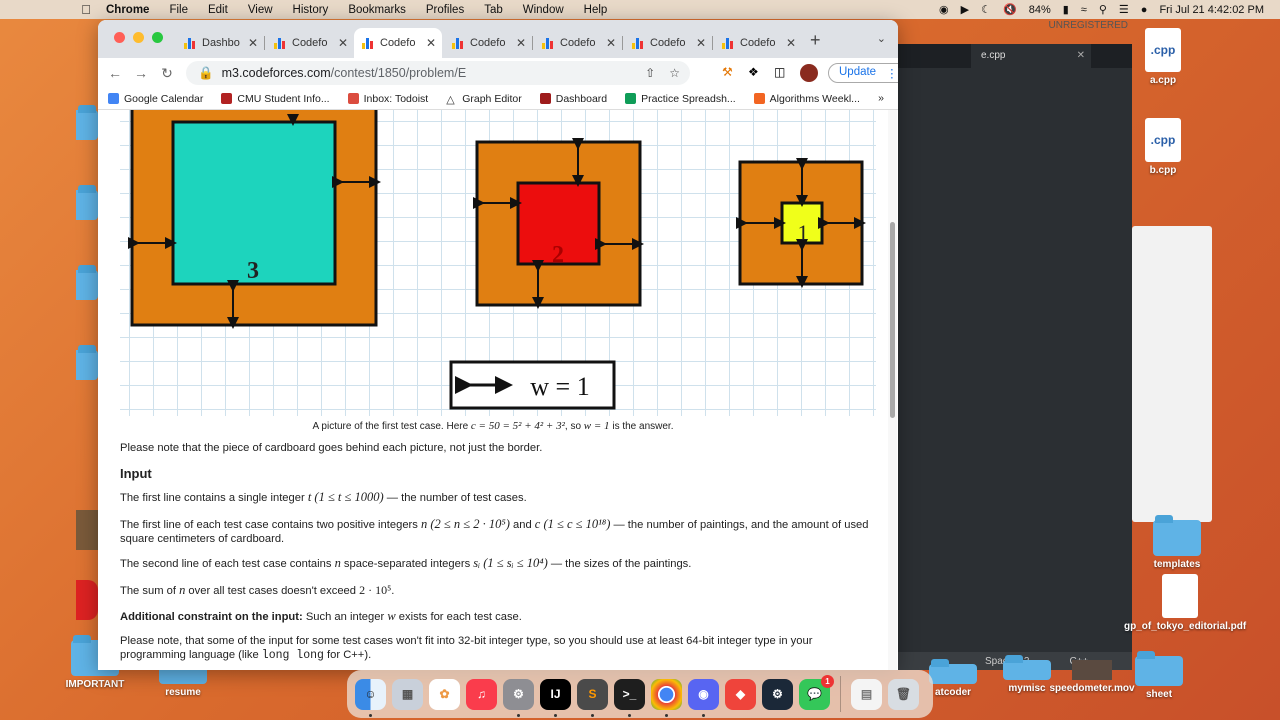  What do you see at coordinates (375, 590) in the screenshot?
I see `math: 2 · 10⁵` at bounding box center [375, 590].